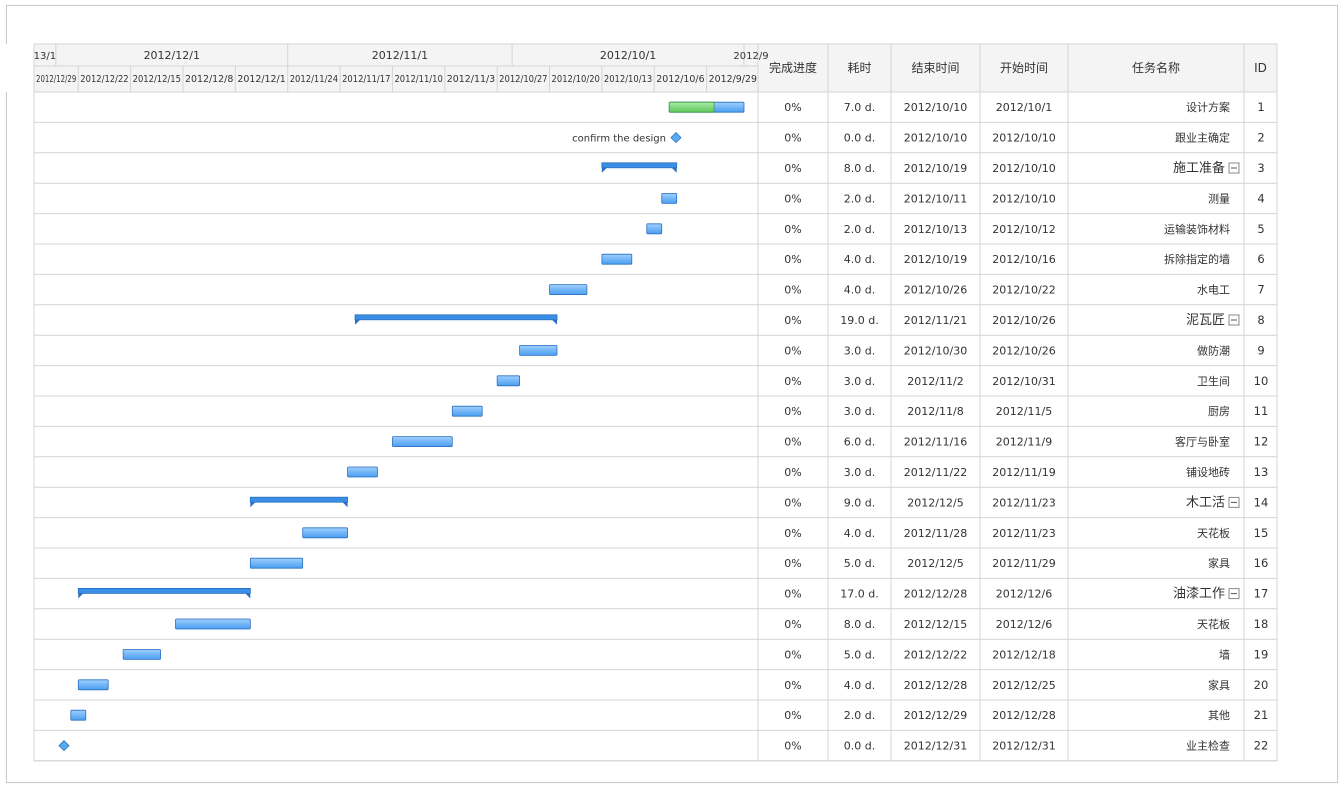 This screenshot has width=1342, height=789. Describe the element at coordinates (935, 107) in the screenshot. I see `cell-end-time: 2012/10/10` at that location.